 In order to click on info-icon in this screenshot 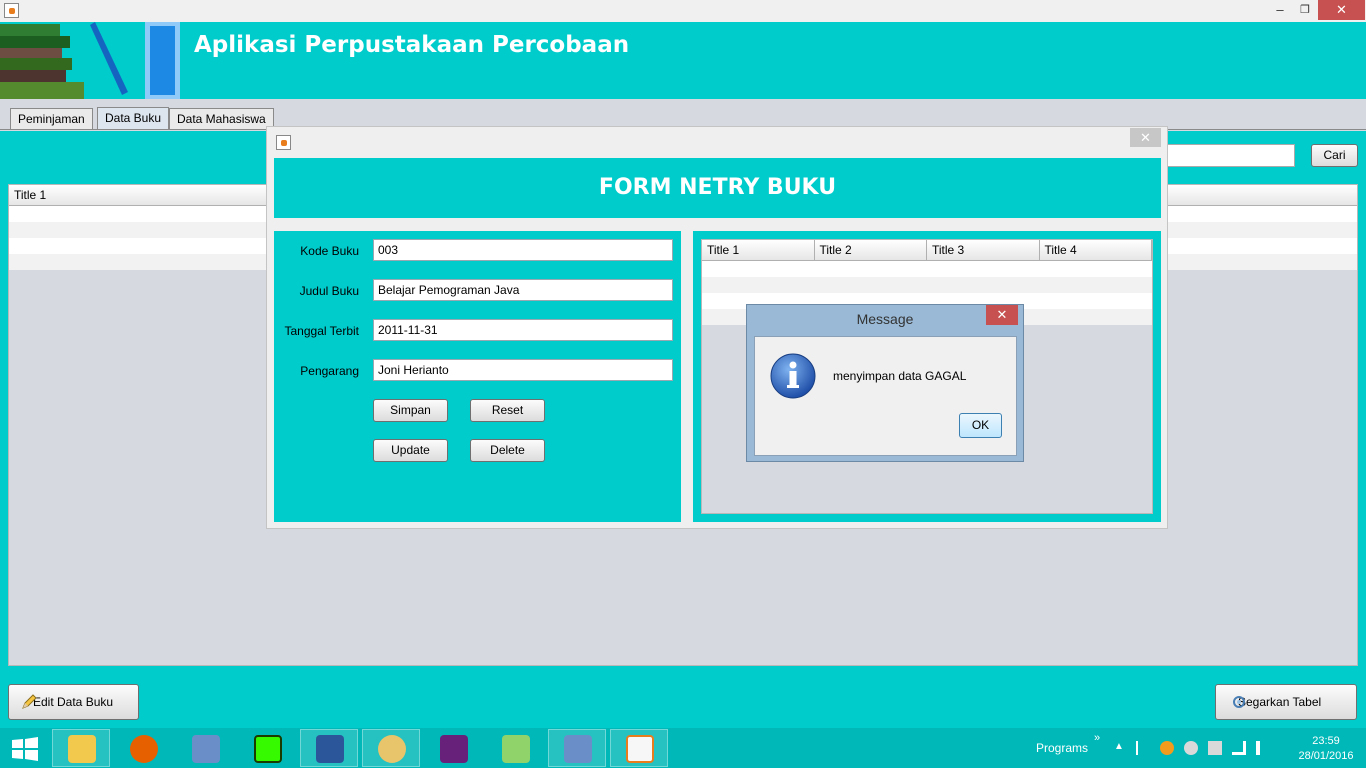, I will do `click(793, 376)`.